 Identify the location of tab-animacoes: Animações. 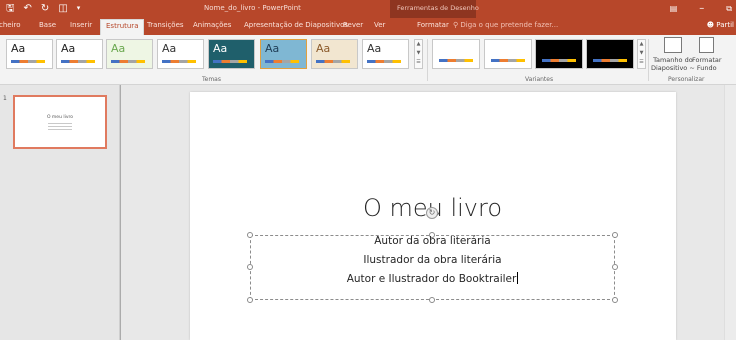
(212, 25).